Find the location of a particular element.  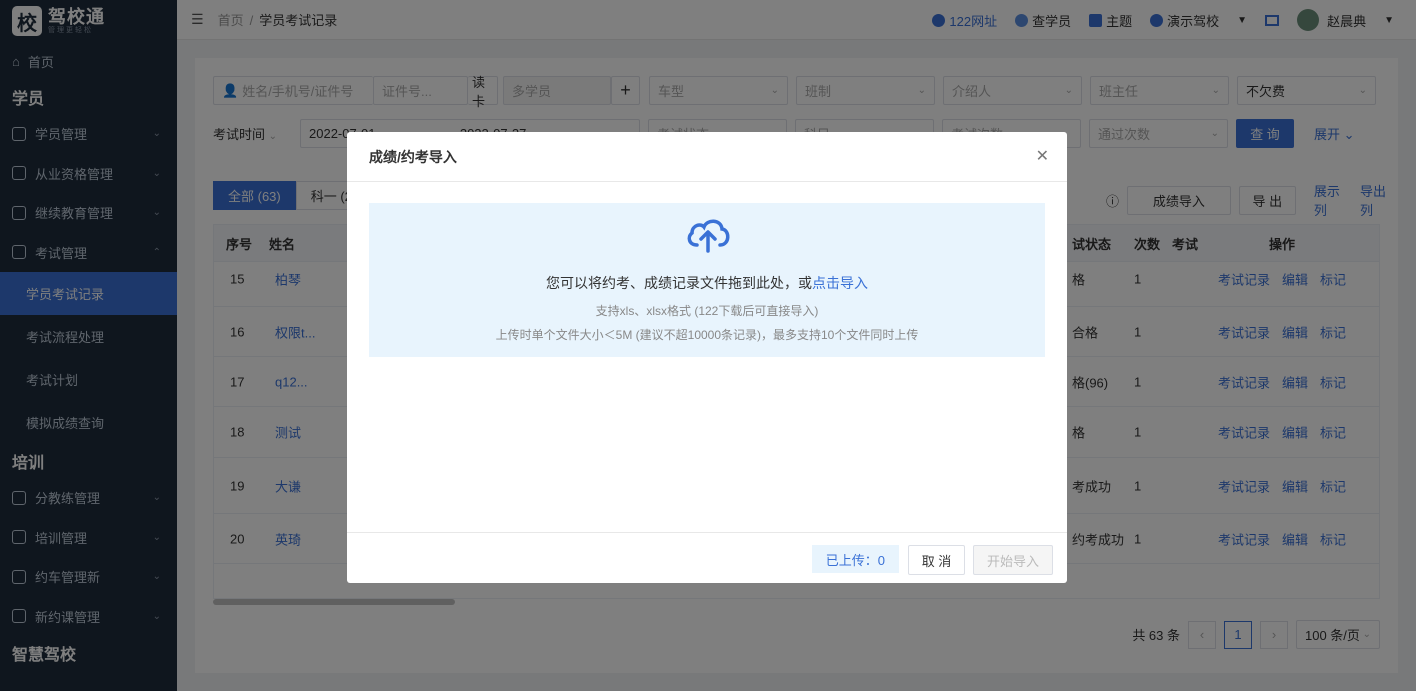

format-hint: 支持xls、xlsx格式 (122下载后可直接导入) is located at coordinates (707, 311).